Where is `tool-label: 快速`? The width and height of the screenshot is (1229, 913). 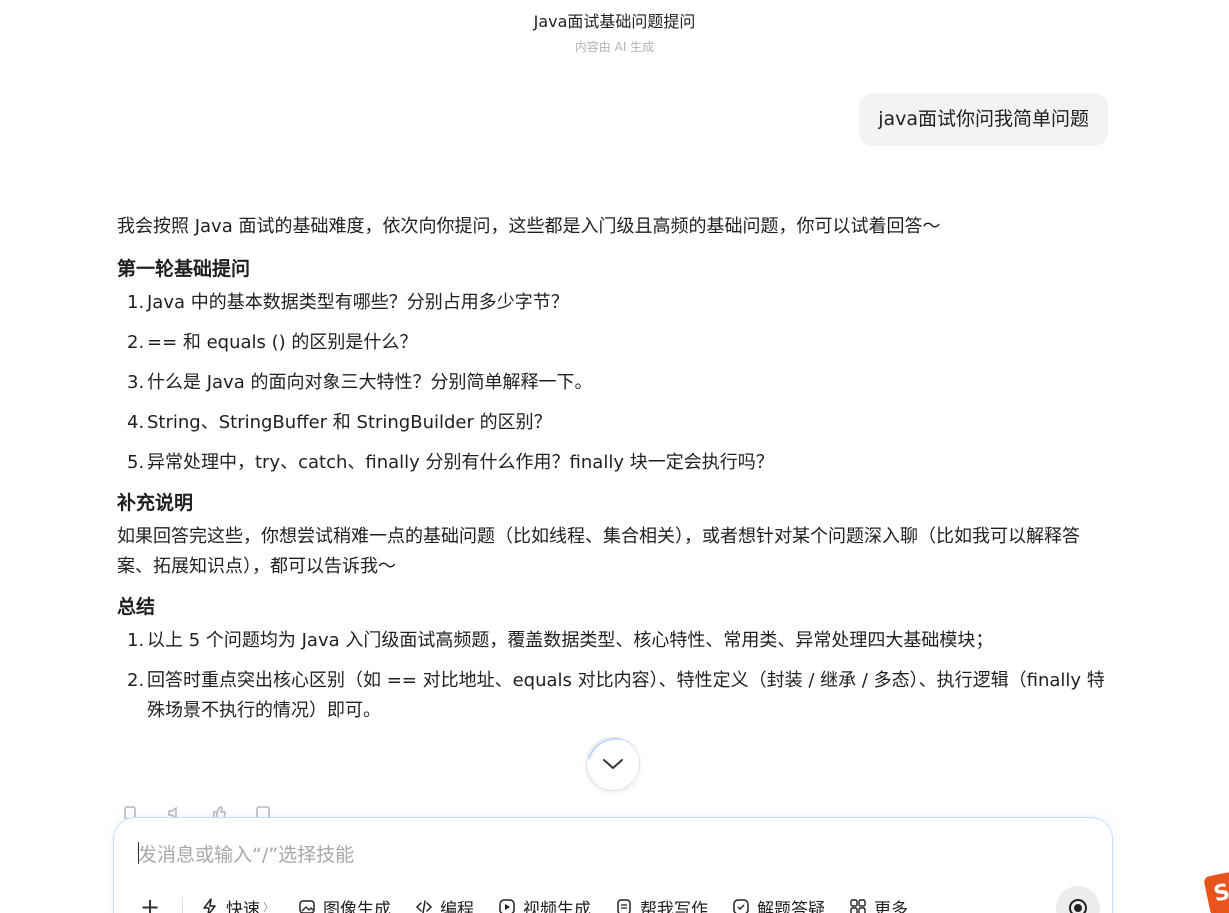
tool-label: 快速 is located at coordinates (243, 906).